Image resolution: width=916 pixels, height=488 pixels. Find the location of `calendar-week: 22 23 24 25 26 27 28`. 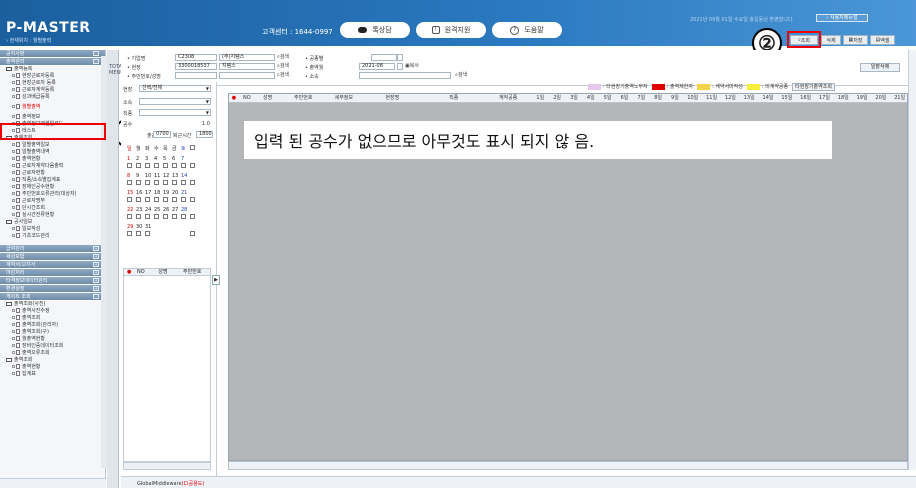

calendar-week: 22 23 24 25 26 27 28 is located at coordinates (158, 210).